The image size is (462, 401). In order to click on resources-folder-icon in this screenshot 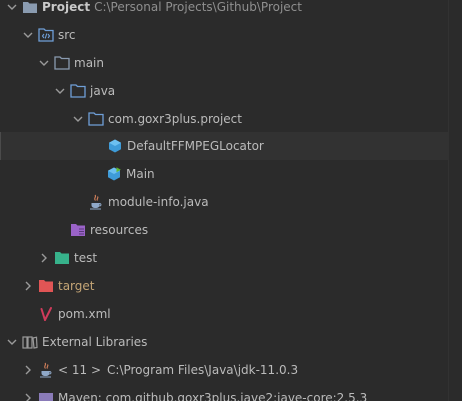, I will do `click(78, 230)`.